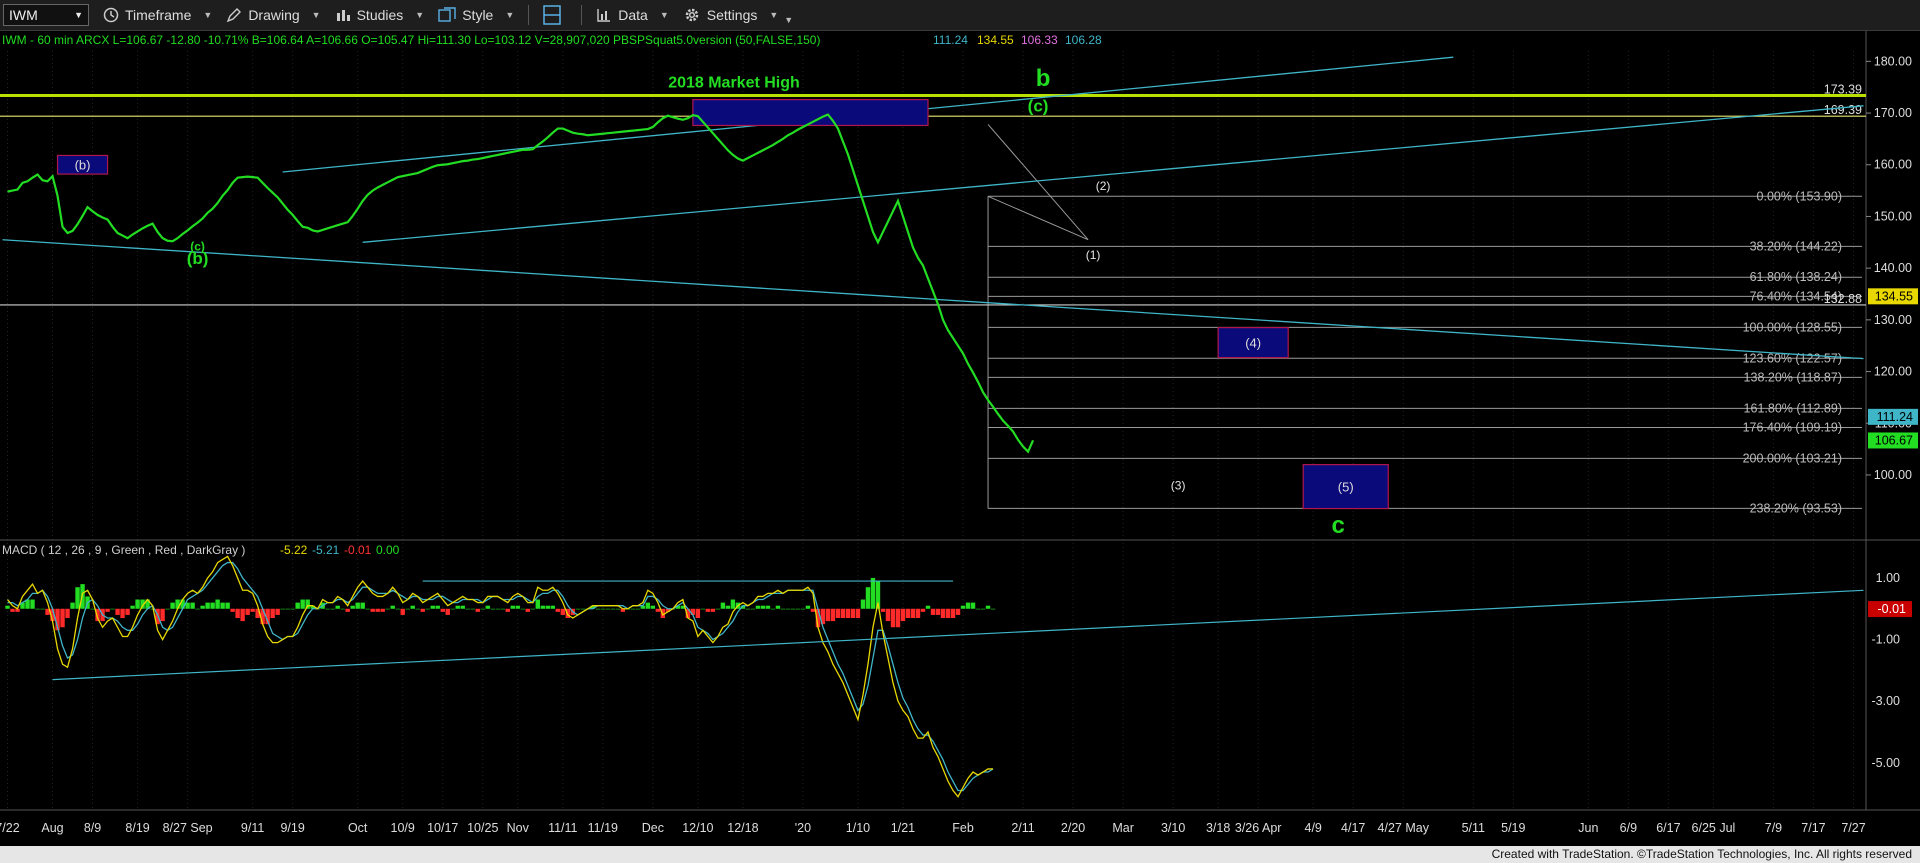  What do you see at coordinates (1886, 763) in the screenshot?
I see `macd-tick-label: -5.00` at bounding box center [1886, 763].